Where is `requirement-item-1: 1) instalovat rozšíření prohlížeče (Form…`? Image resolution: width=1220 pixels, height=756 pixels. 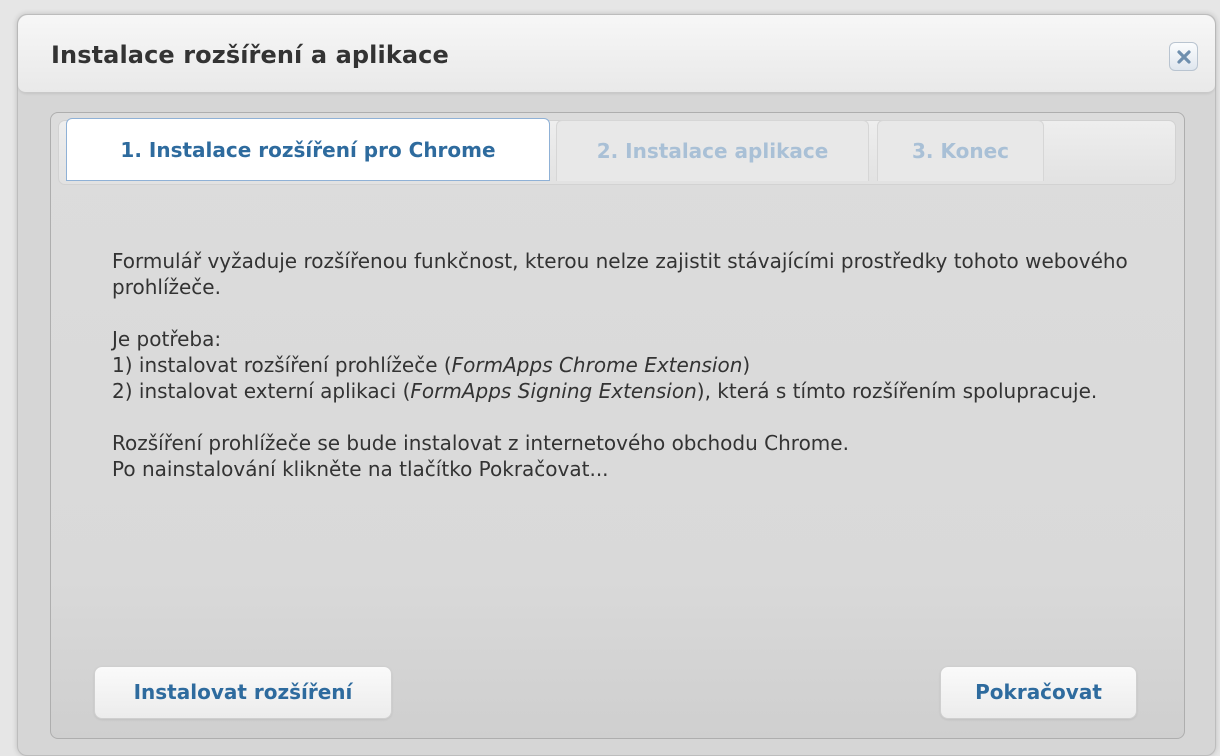 requirement-item-1: 1) instalovat rozšíření prohlížeče (Form… is located at coordinates (431, 365).